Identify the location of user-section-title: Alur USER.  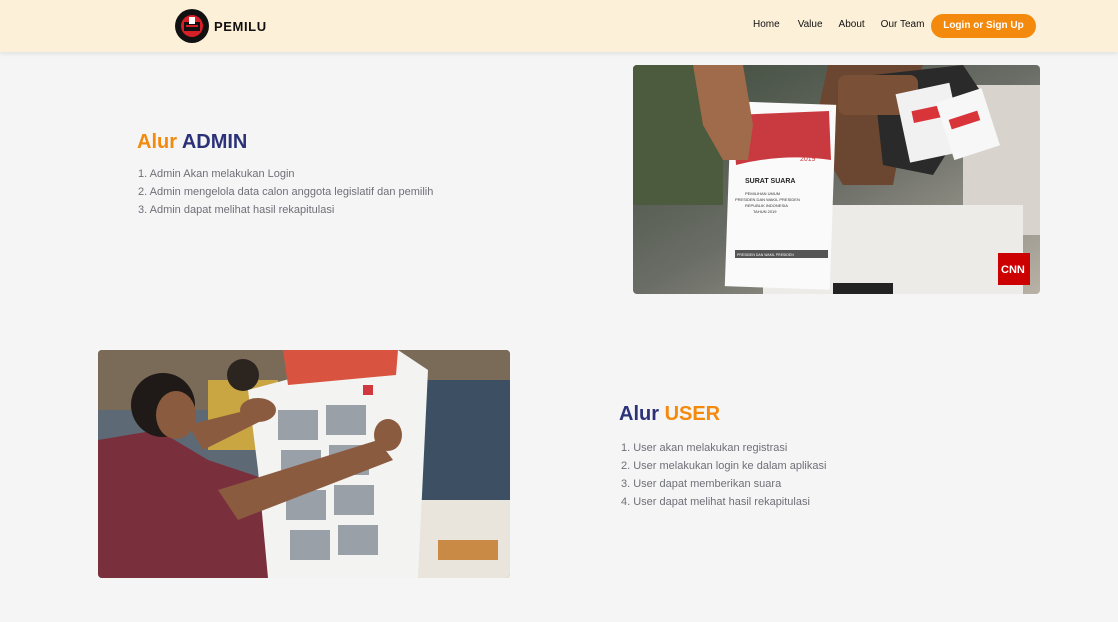
(669, 414).